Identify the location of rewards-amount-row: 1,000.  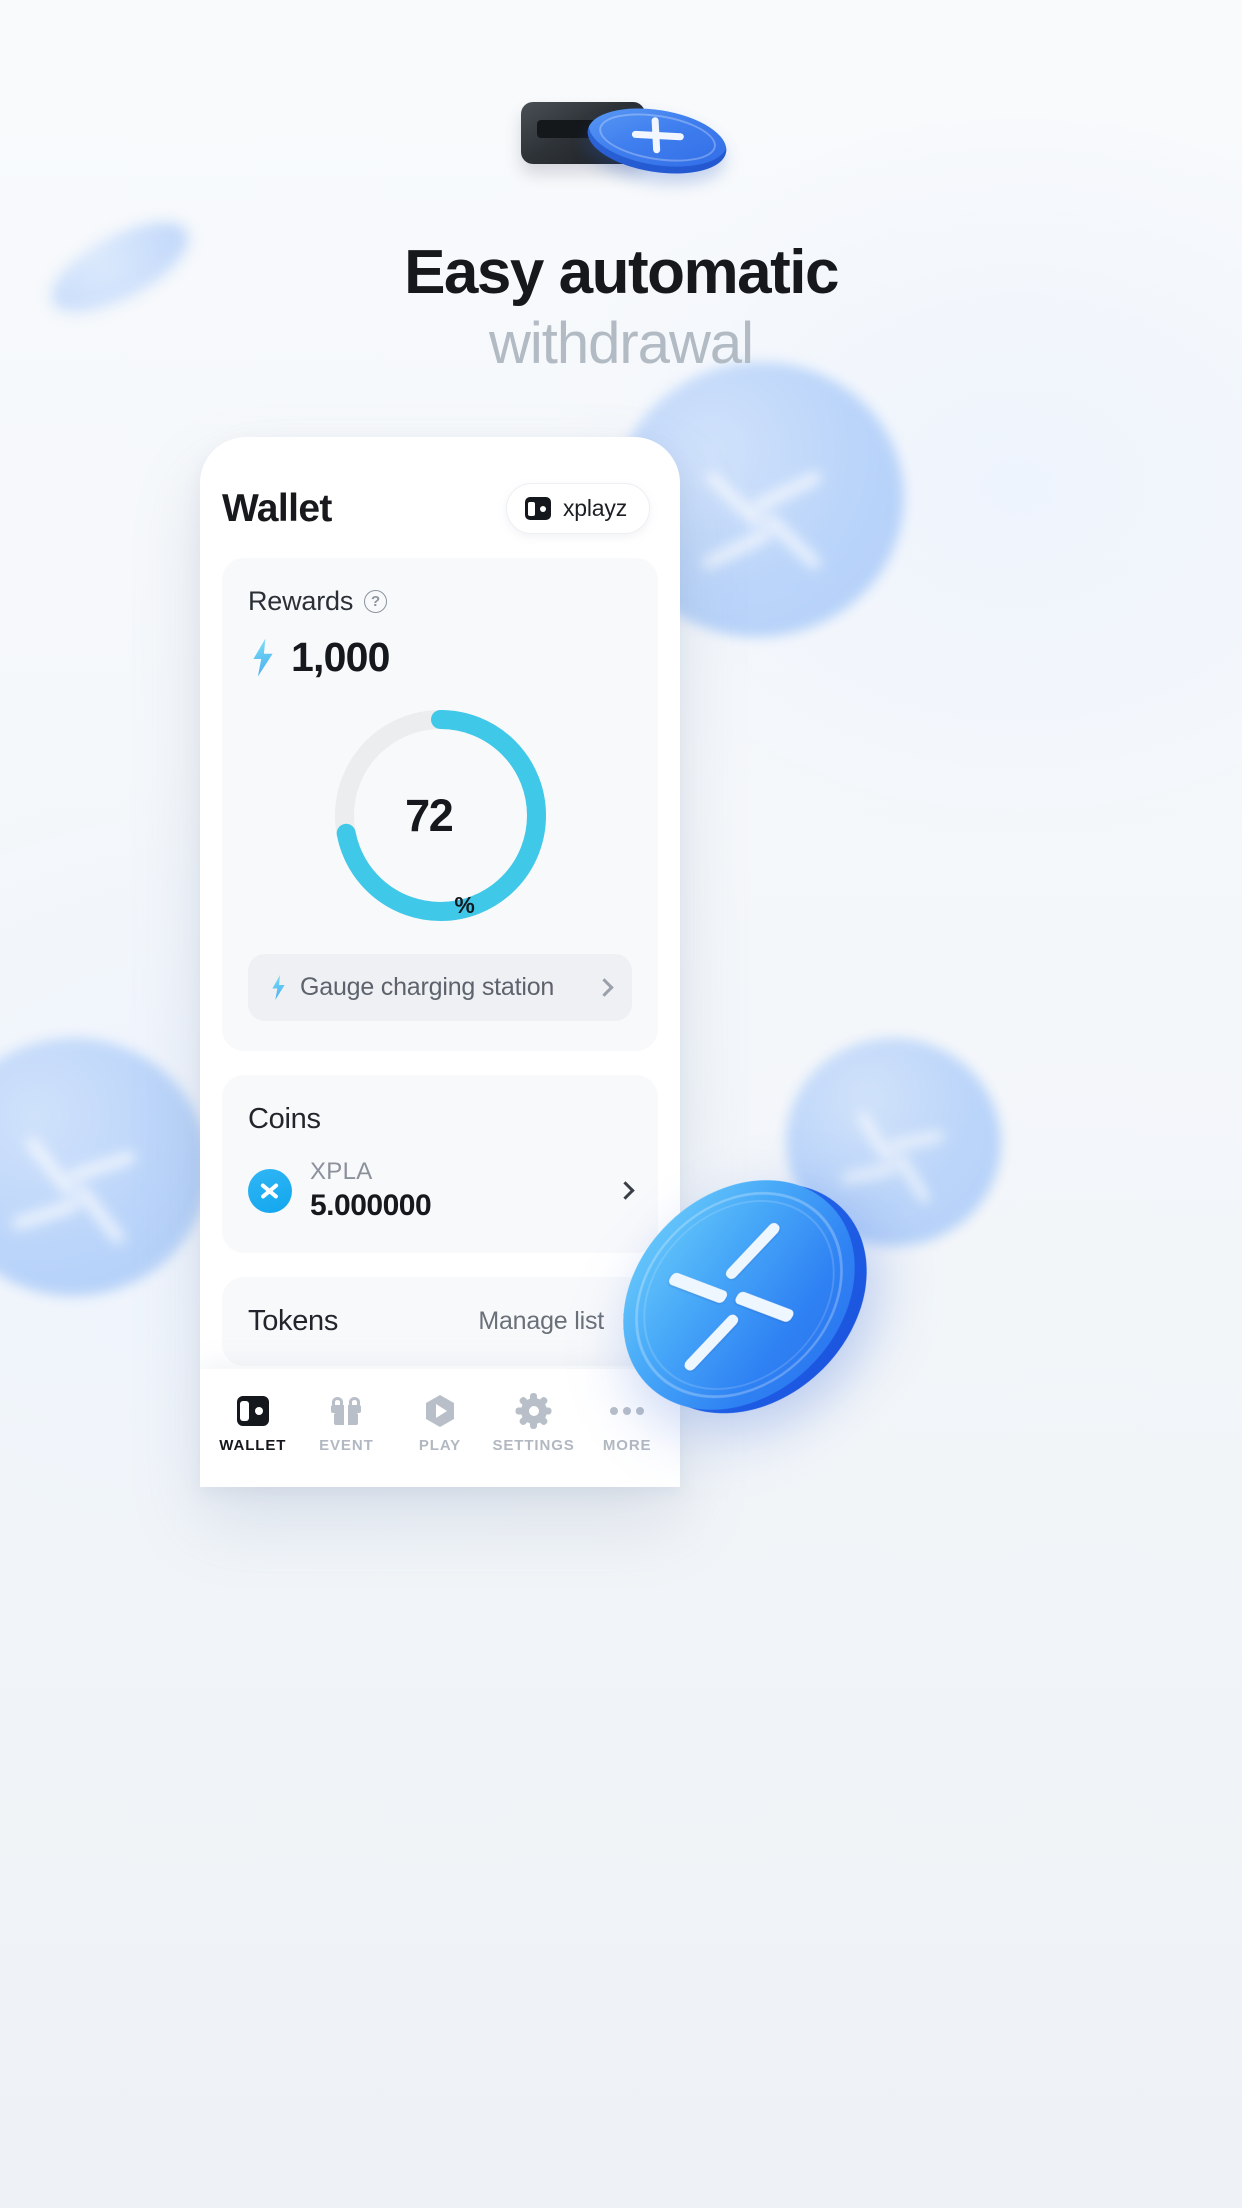
(440, 657).